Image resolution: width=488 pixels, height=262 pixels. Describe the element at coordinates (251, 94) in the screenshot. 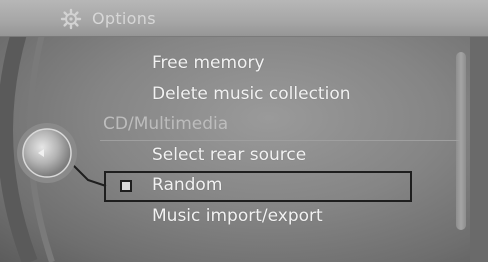

I see `menu-item-delete-music-collection: Delete music collection` at that location.